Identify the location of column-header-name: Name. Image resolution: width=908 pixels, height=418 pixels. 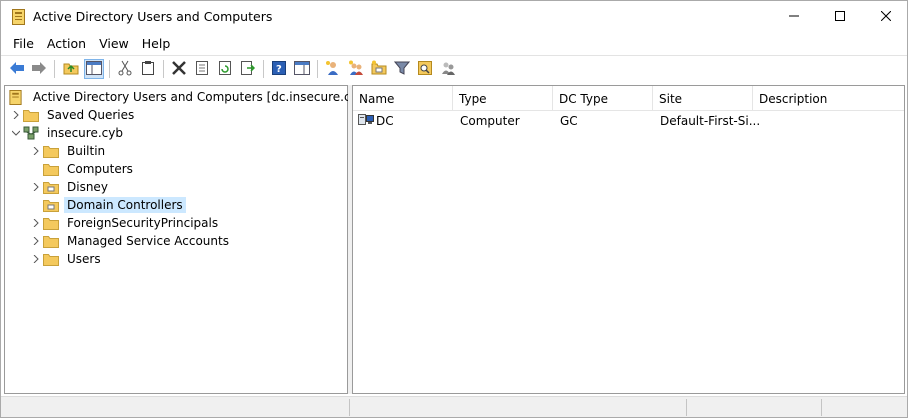
(403, 98).